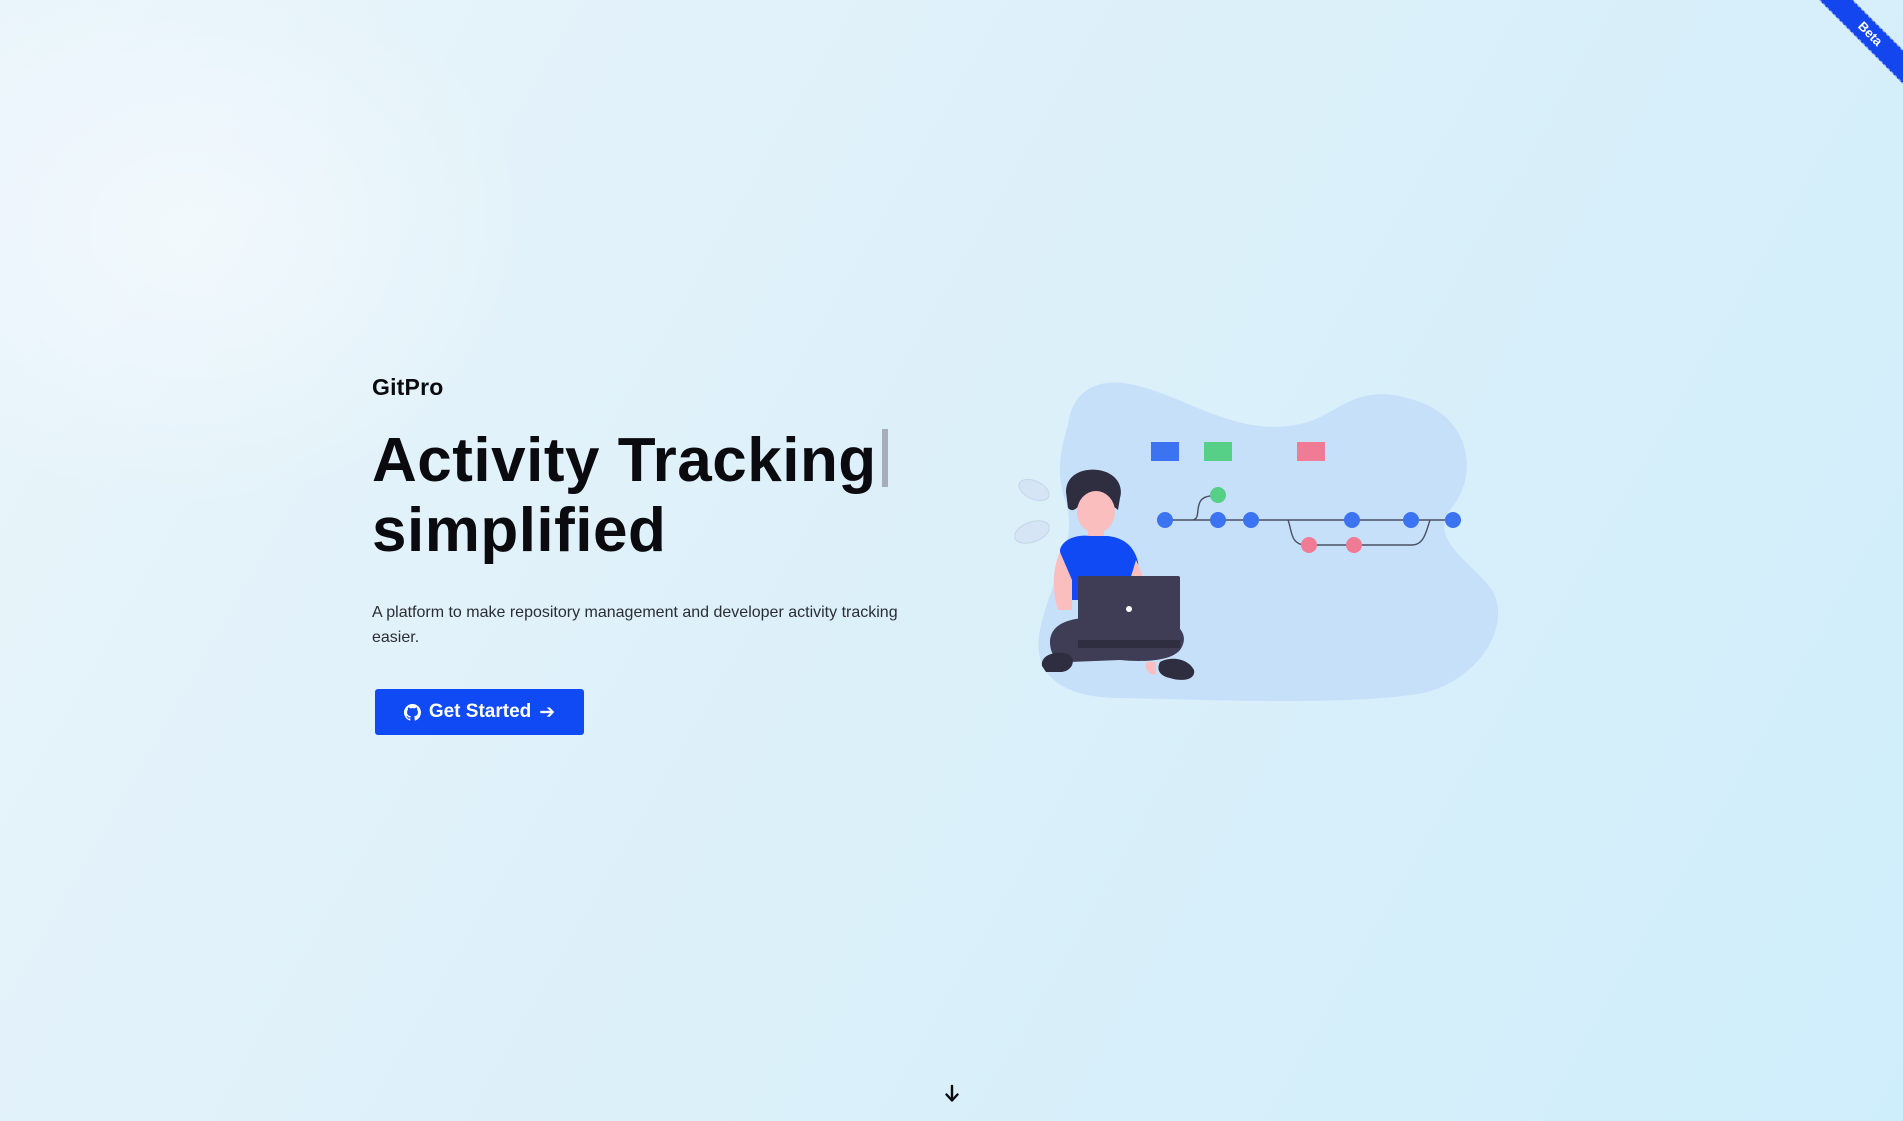 This screenshot has width=1903, height=1121. I want to click on beta-ribbon: Beta, so click(1855, 48).